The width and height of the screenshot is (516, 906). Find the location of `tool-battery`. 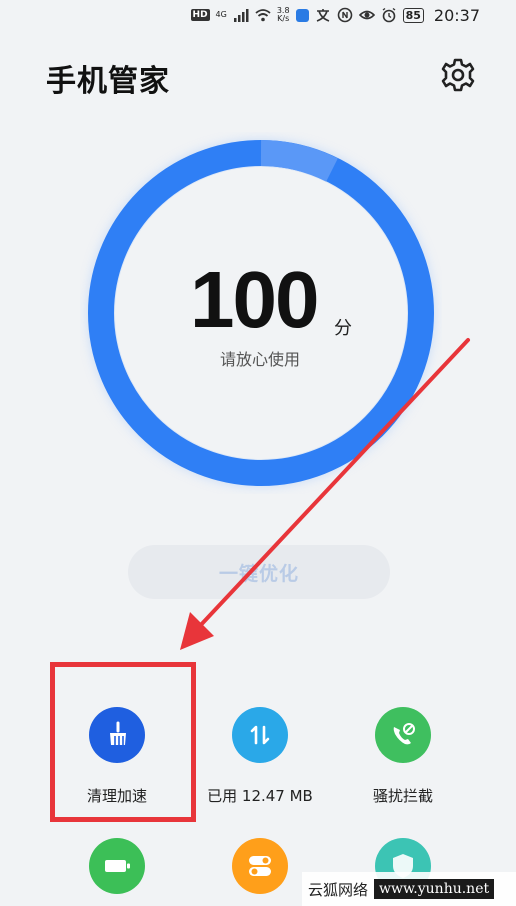

tool-battery is located at coordinates (117, 866).